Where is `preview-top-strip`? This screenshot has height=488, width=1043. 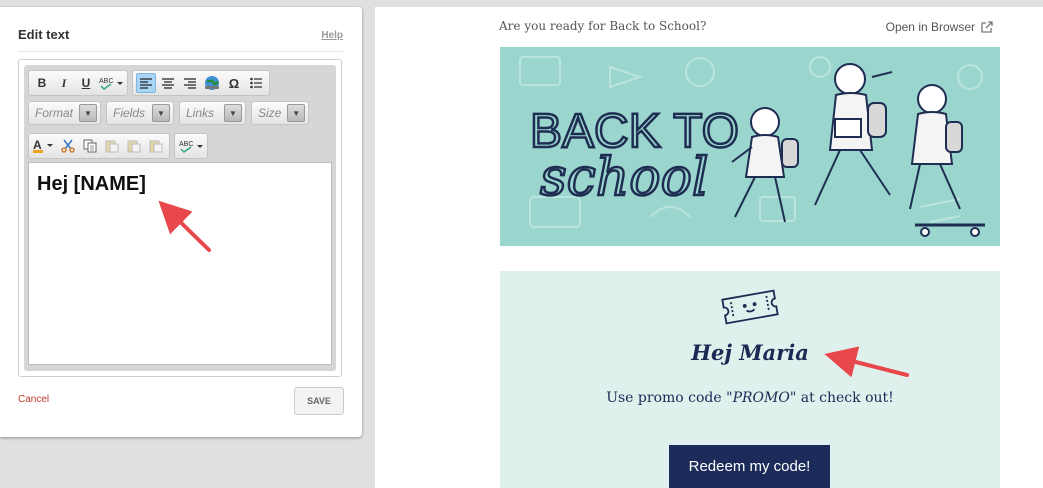
preview-top-strip is located at coordinates (709, 3).